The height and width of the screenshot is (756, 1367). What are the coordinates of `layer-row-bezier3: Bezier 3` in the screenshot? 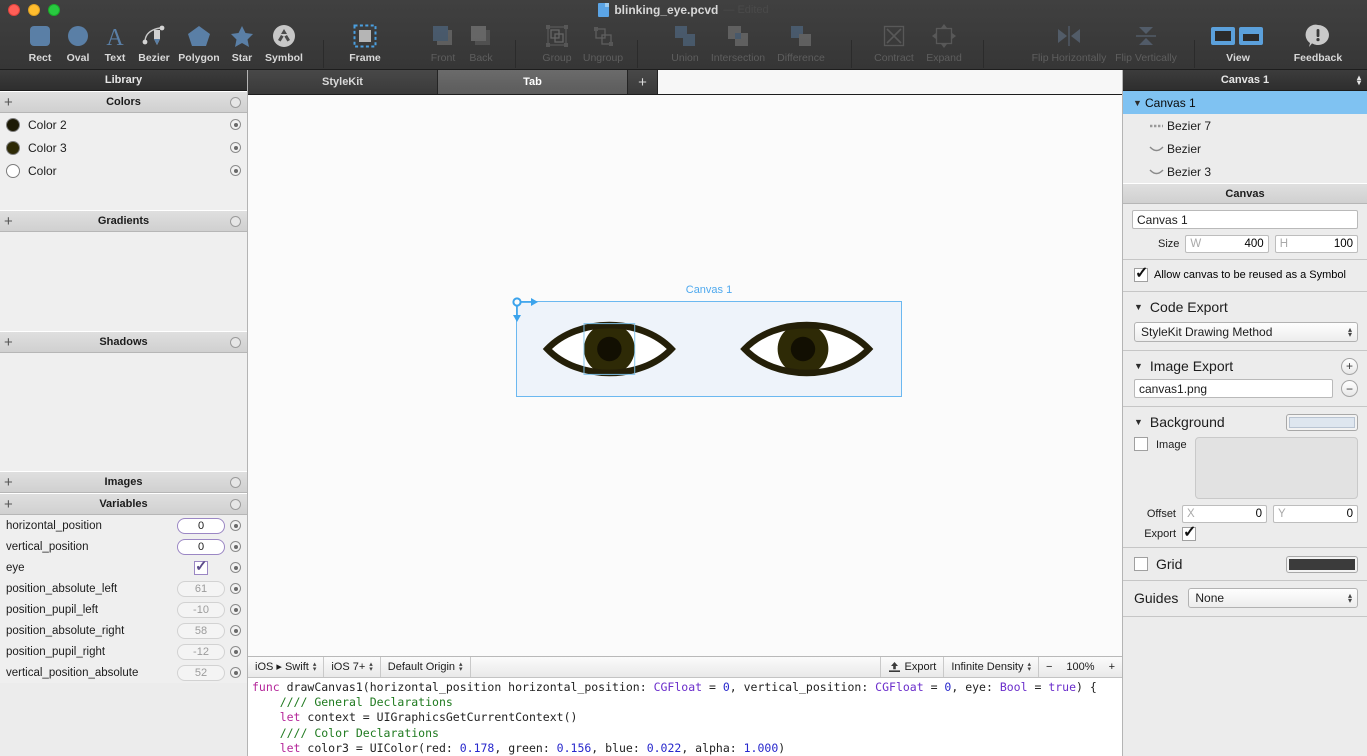 It's located at (1245, 171).